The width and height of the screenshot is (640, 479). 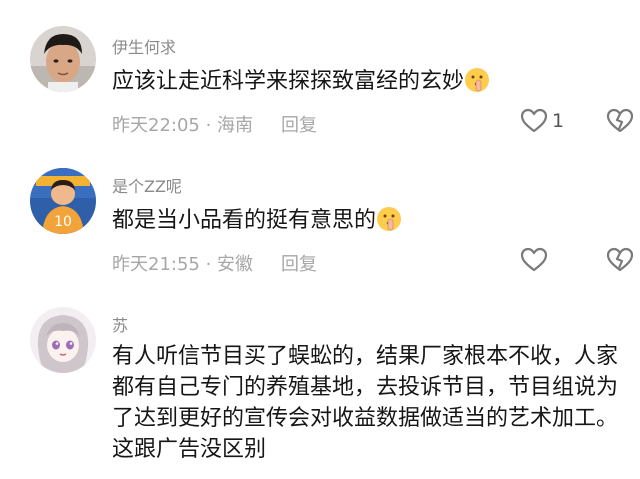 What do you see at coordinates (147, 185) in the screenshot?
I see `username: 是个ZZ呢` at bounding box center [147, 185].